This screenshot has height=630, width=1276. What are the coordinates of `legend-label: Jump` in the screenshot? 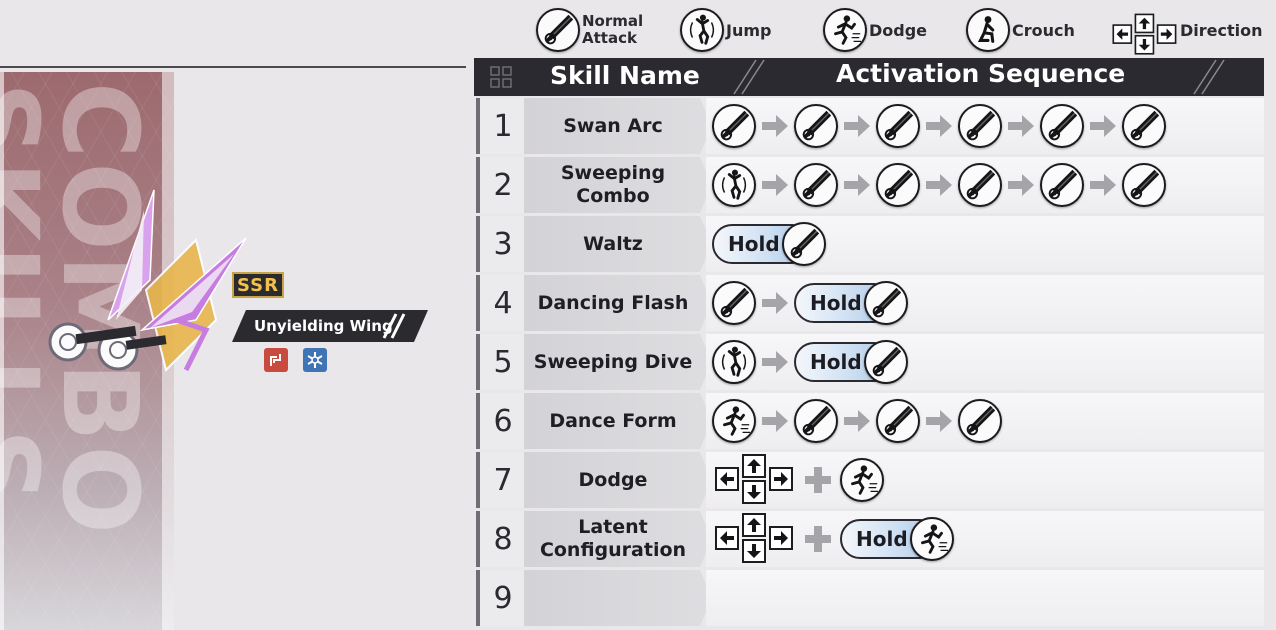 It's located at (749, 30).